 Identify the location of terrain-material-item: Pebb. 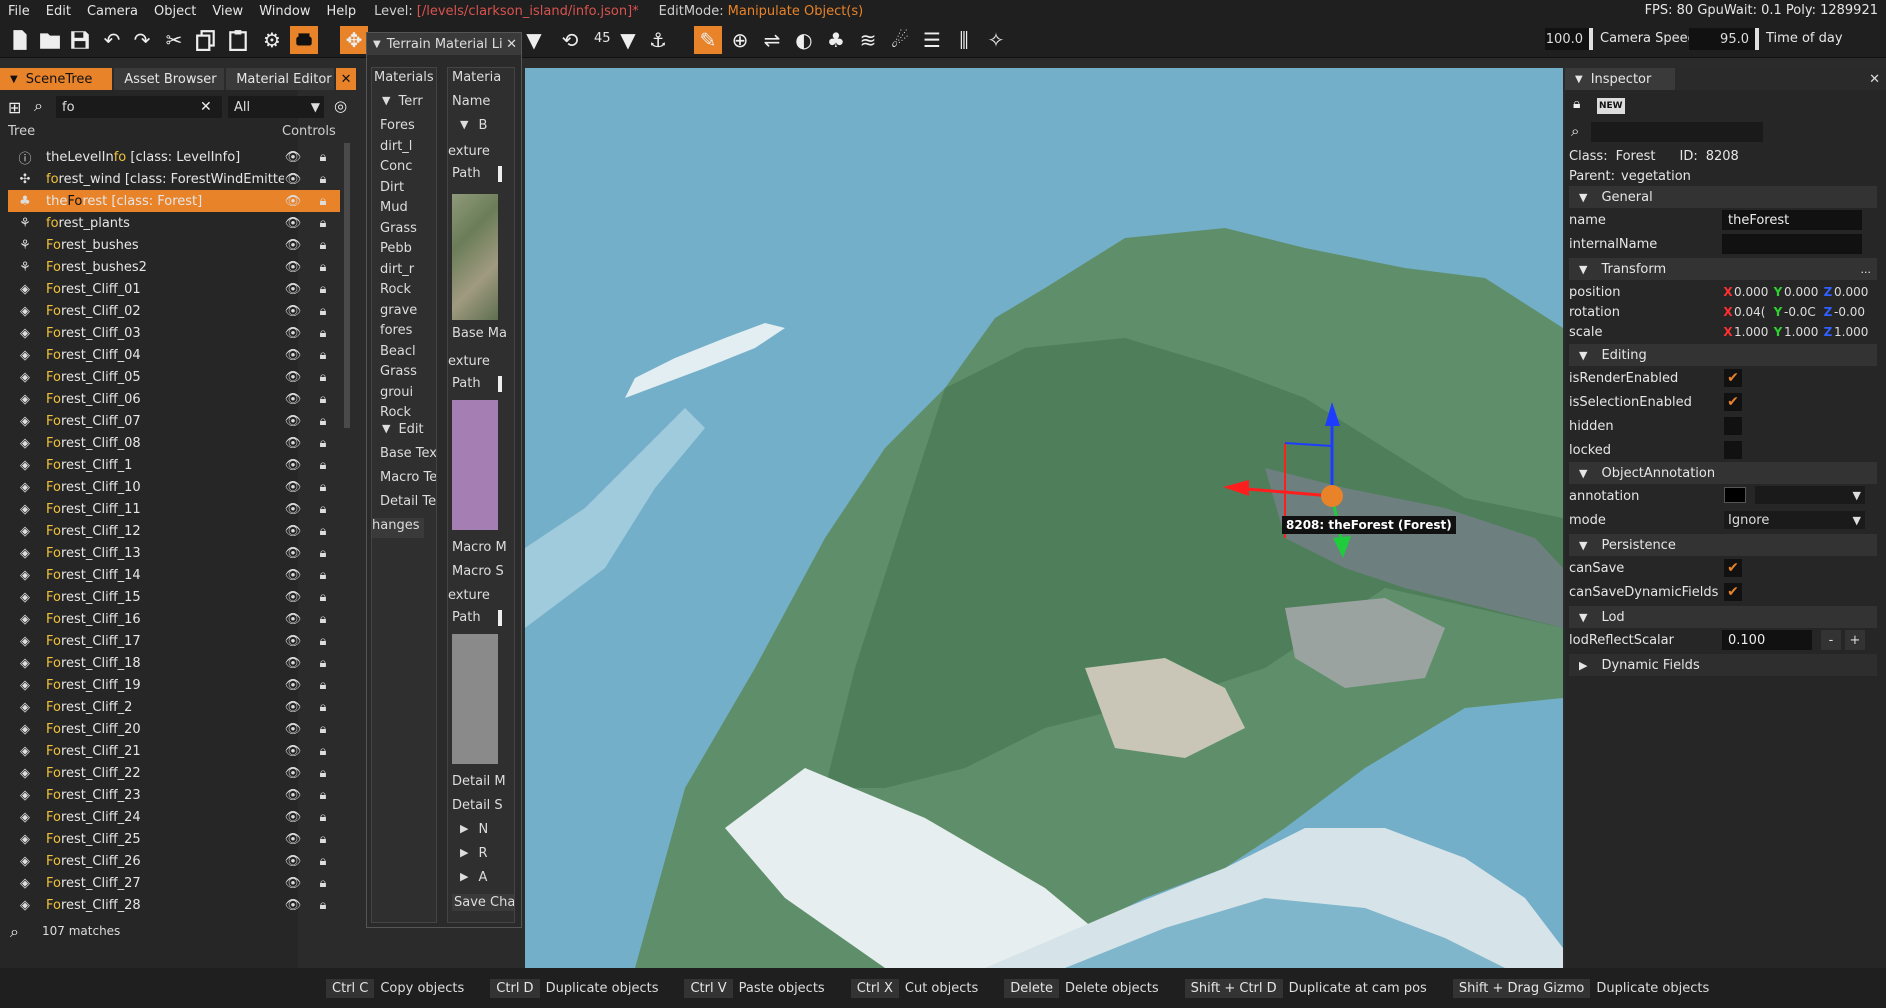
(408, 248).